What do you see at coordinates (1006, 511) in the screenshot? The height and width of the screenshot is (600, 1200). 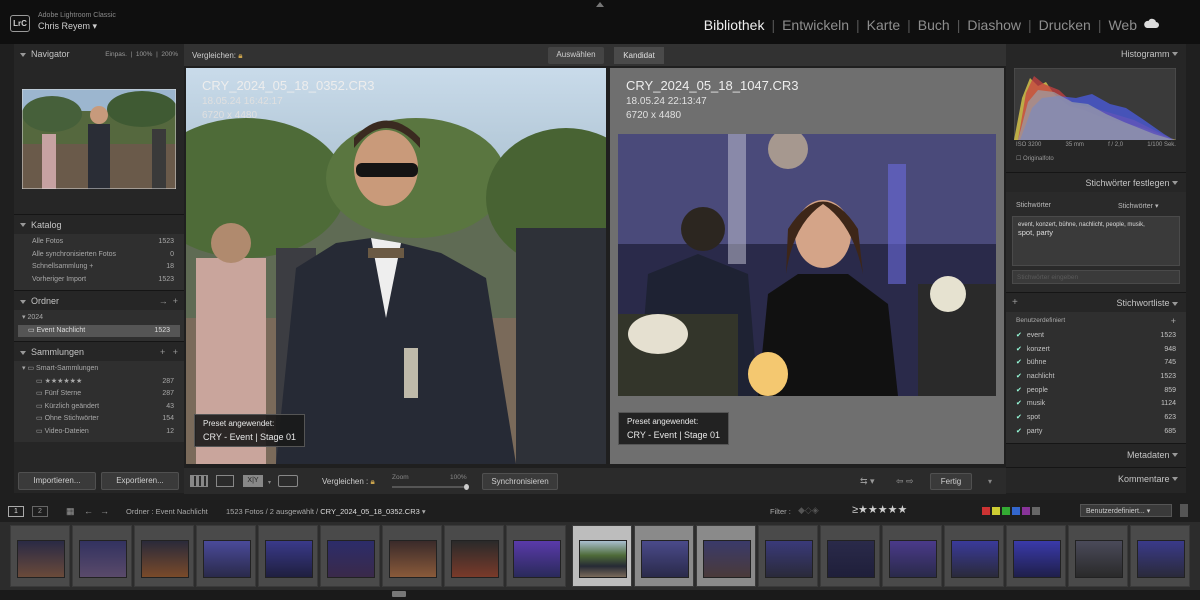 I see `green-label-icon` at bounding box center [1006, 511].